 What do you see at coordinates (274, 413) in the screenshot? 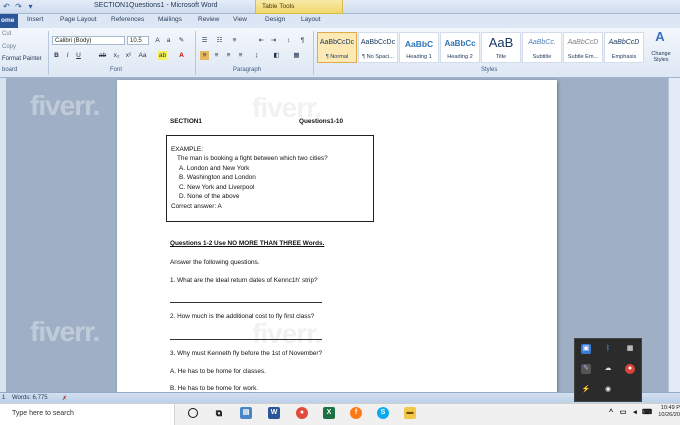
I see `word-icon: W` at bounding box center [274, 413].